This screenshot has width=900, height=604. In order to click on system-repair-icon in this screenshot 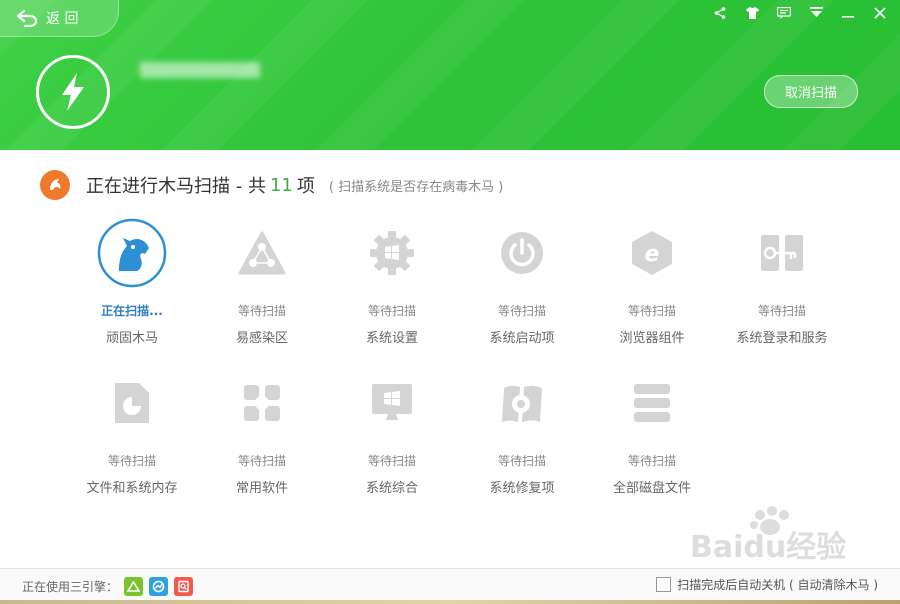, I will do `click(522, 403)`.